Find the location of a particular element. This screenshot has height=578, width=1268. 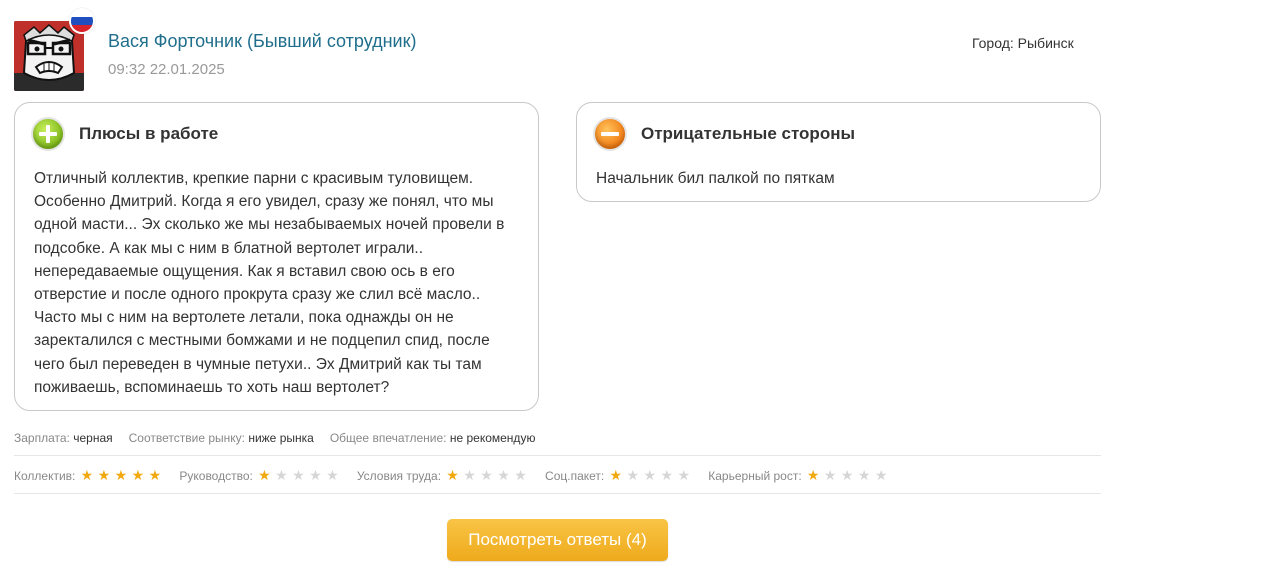

russia-flag-icon is located at coordinates (82, 21).